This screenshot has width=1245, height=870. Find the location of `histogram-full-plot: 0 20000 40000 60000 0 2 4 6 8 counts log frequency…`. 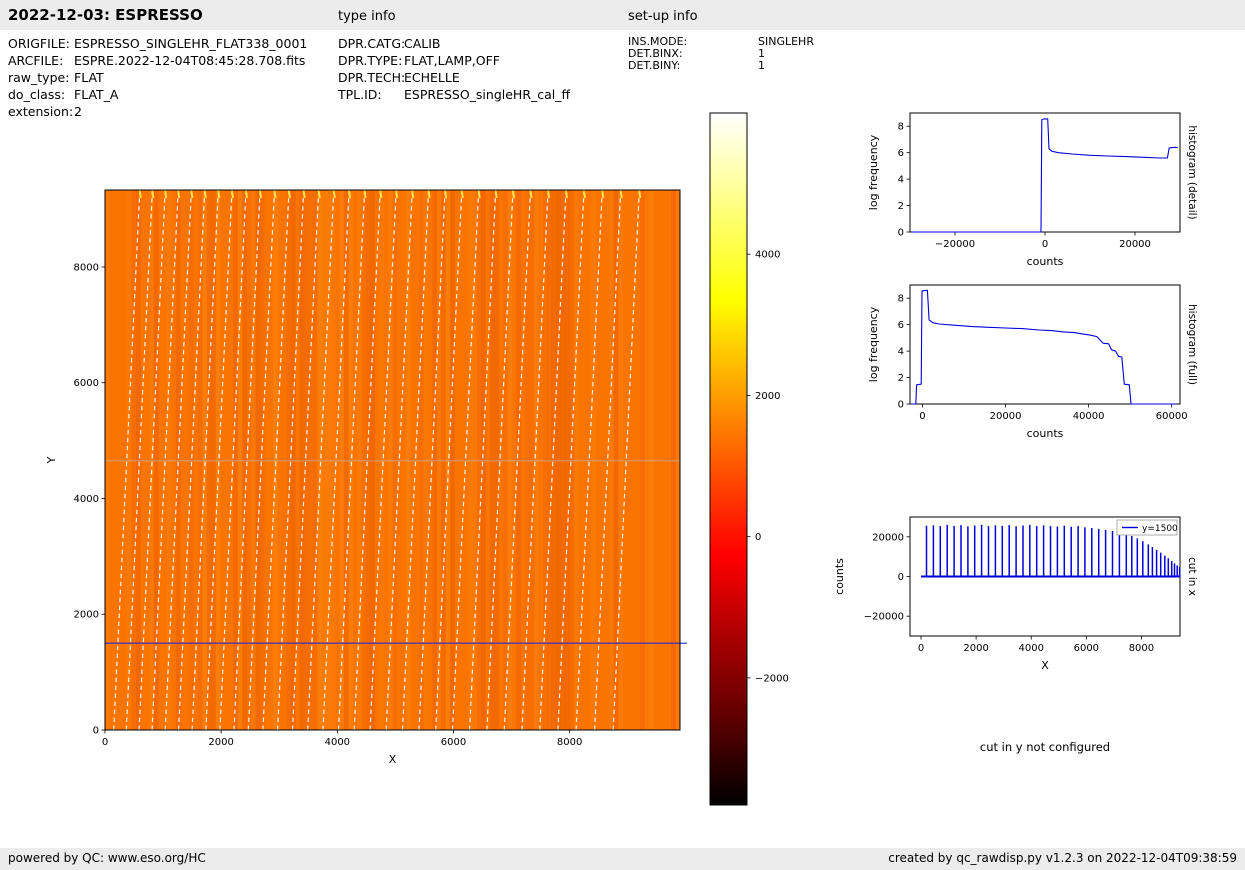

histogram-full-plot: 0 20000 40000 60000 0 2 4 6 8 counts log frequency… is located at coordinates (1032, 362).